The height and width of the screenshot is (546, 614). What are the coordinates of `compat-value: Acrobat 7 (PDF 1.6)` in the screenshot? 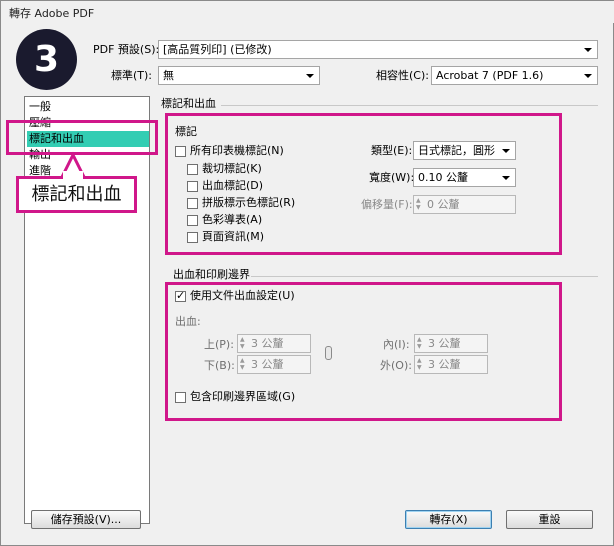 It's located at (490, 75).